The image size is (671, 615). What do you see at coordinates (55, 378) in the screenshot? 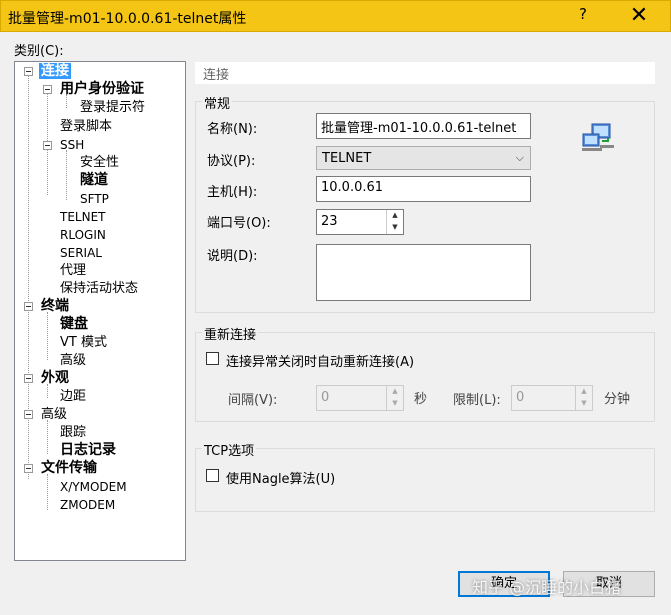
I see `tree-item-appearance: 外观` at bounding box center [55, 378].